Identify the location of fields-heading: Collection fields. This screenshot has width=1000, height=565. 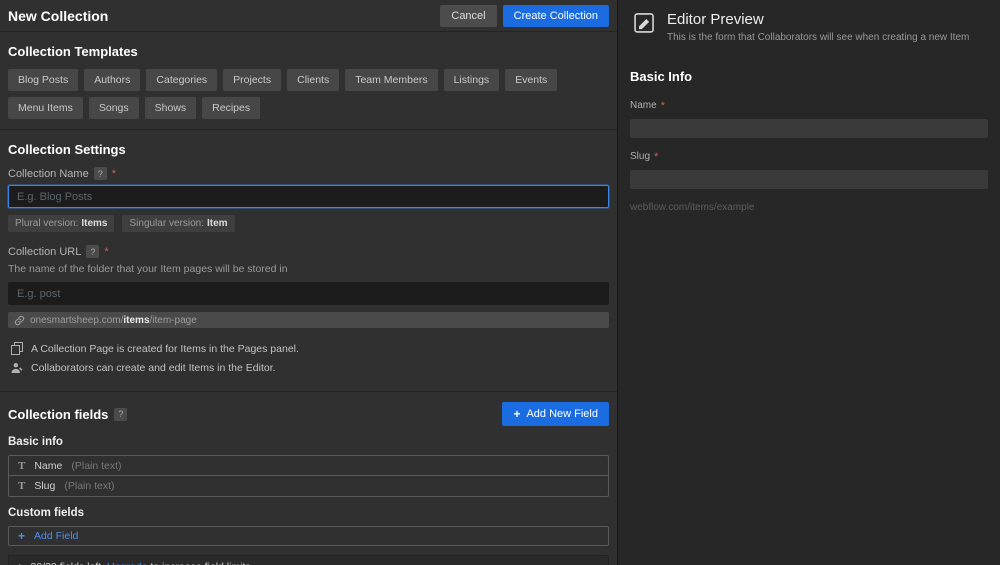
(58, 414).